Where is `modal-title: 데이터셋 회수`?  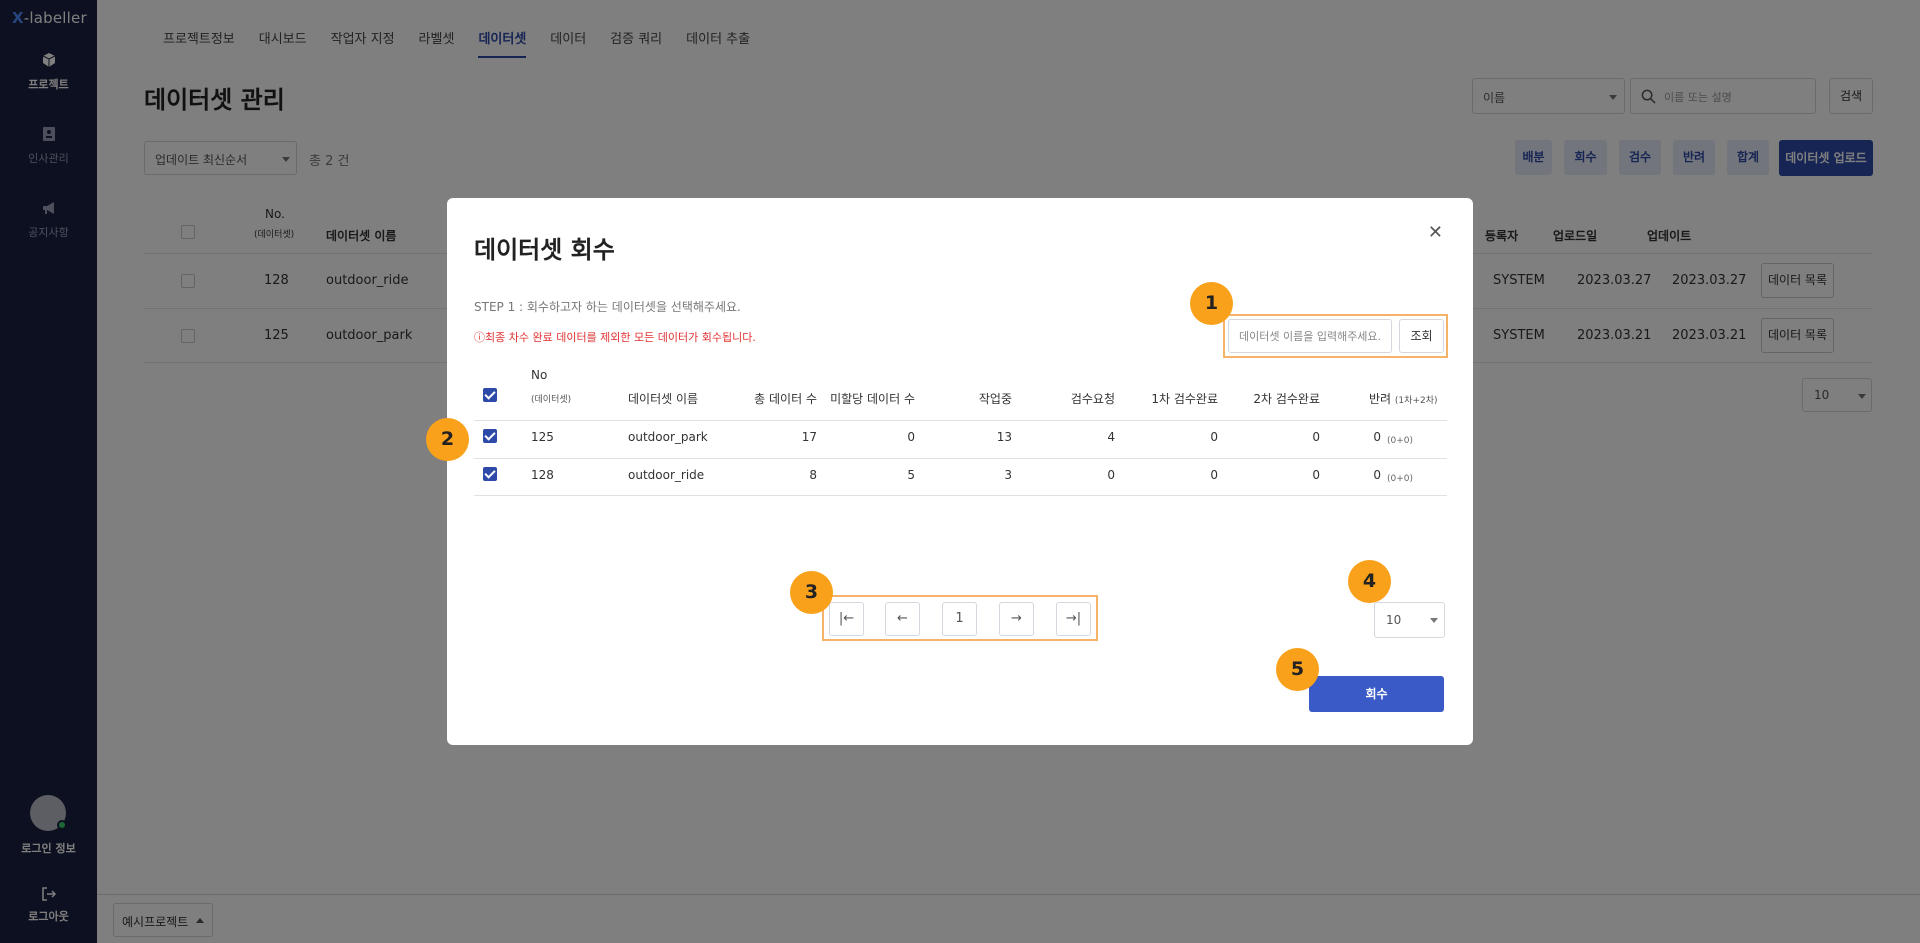 modal-title: 데이터셋 회수 is located at coordinates (544, 250).